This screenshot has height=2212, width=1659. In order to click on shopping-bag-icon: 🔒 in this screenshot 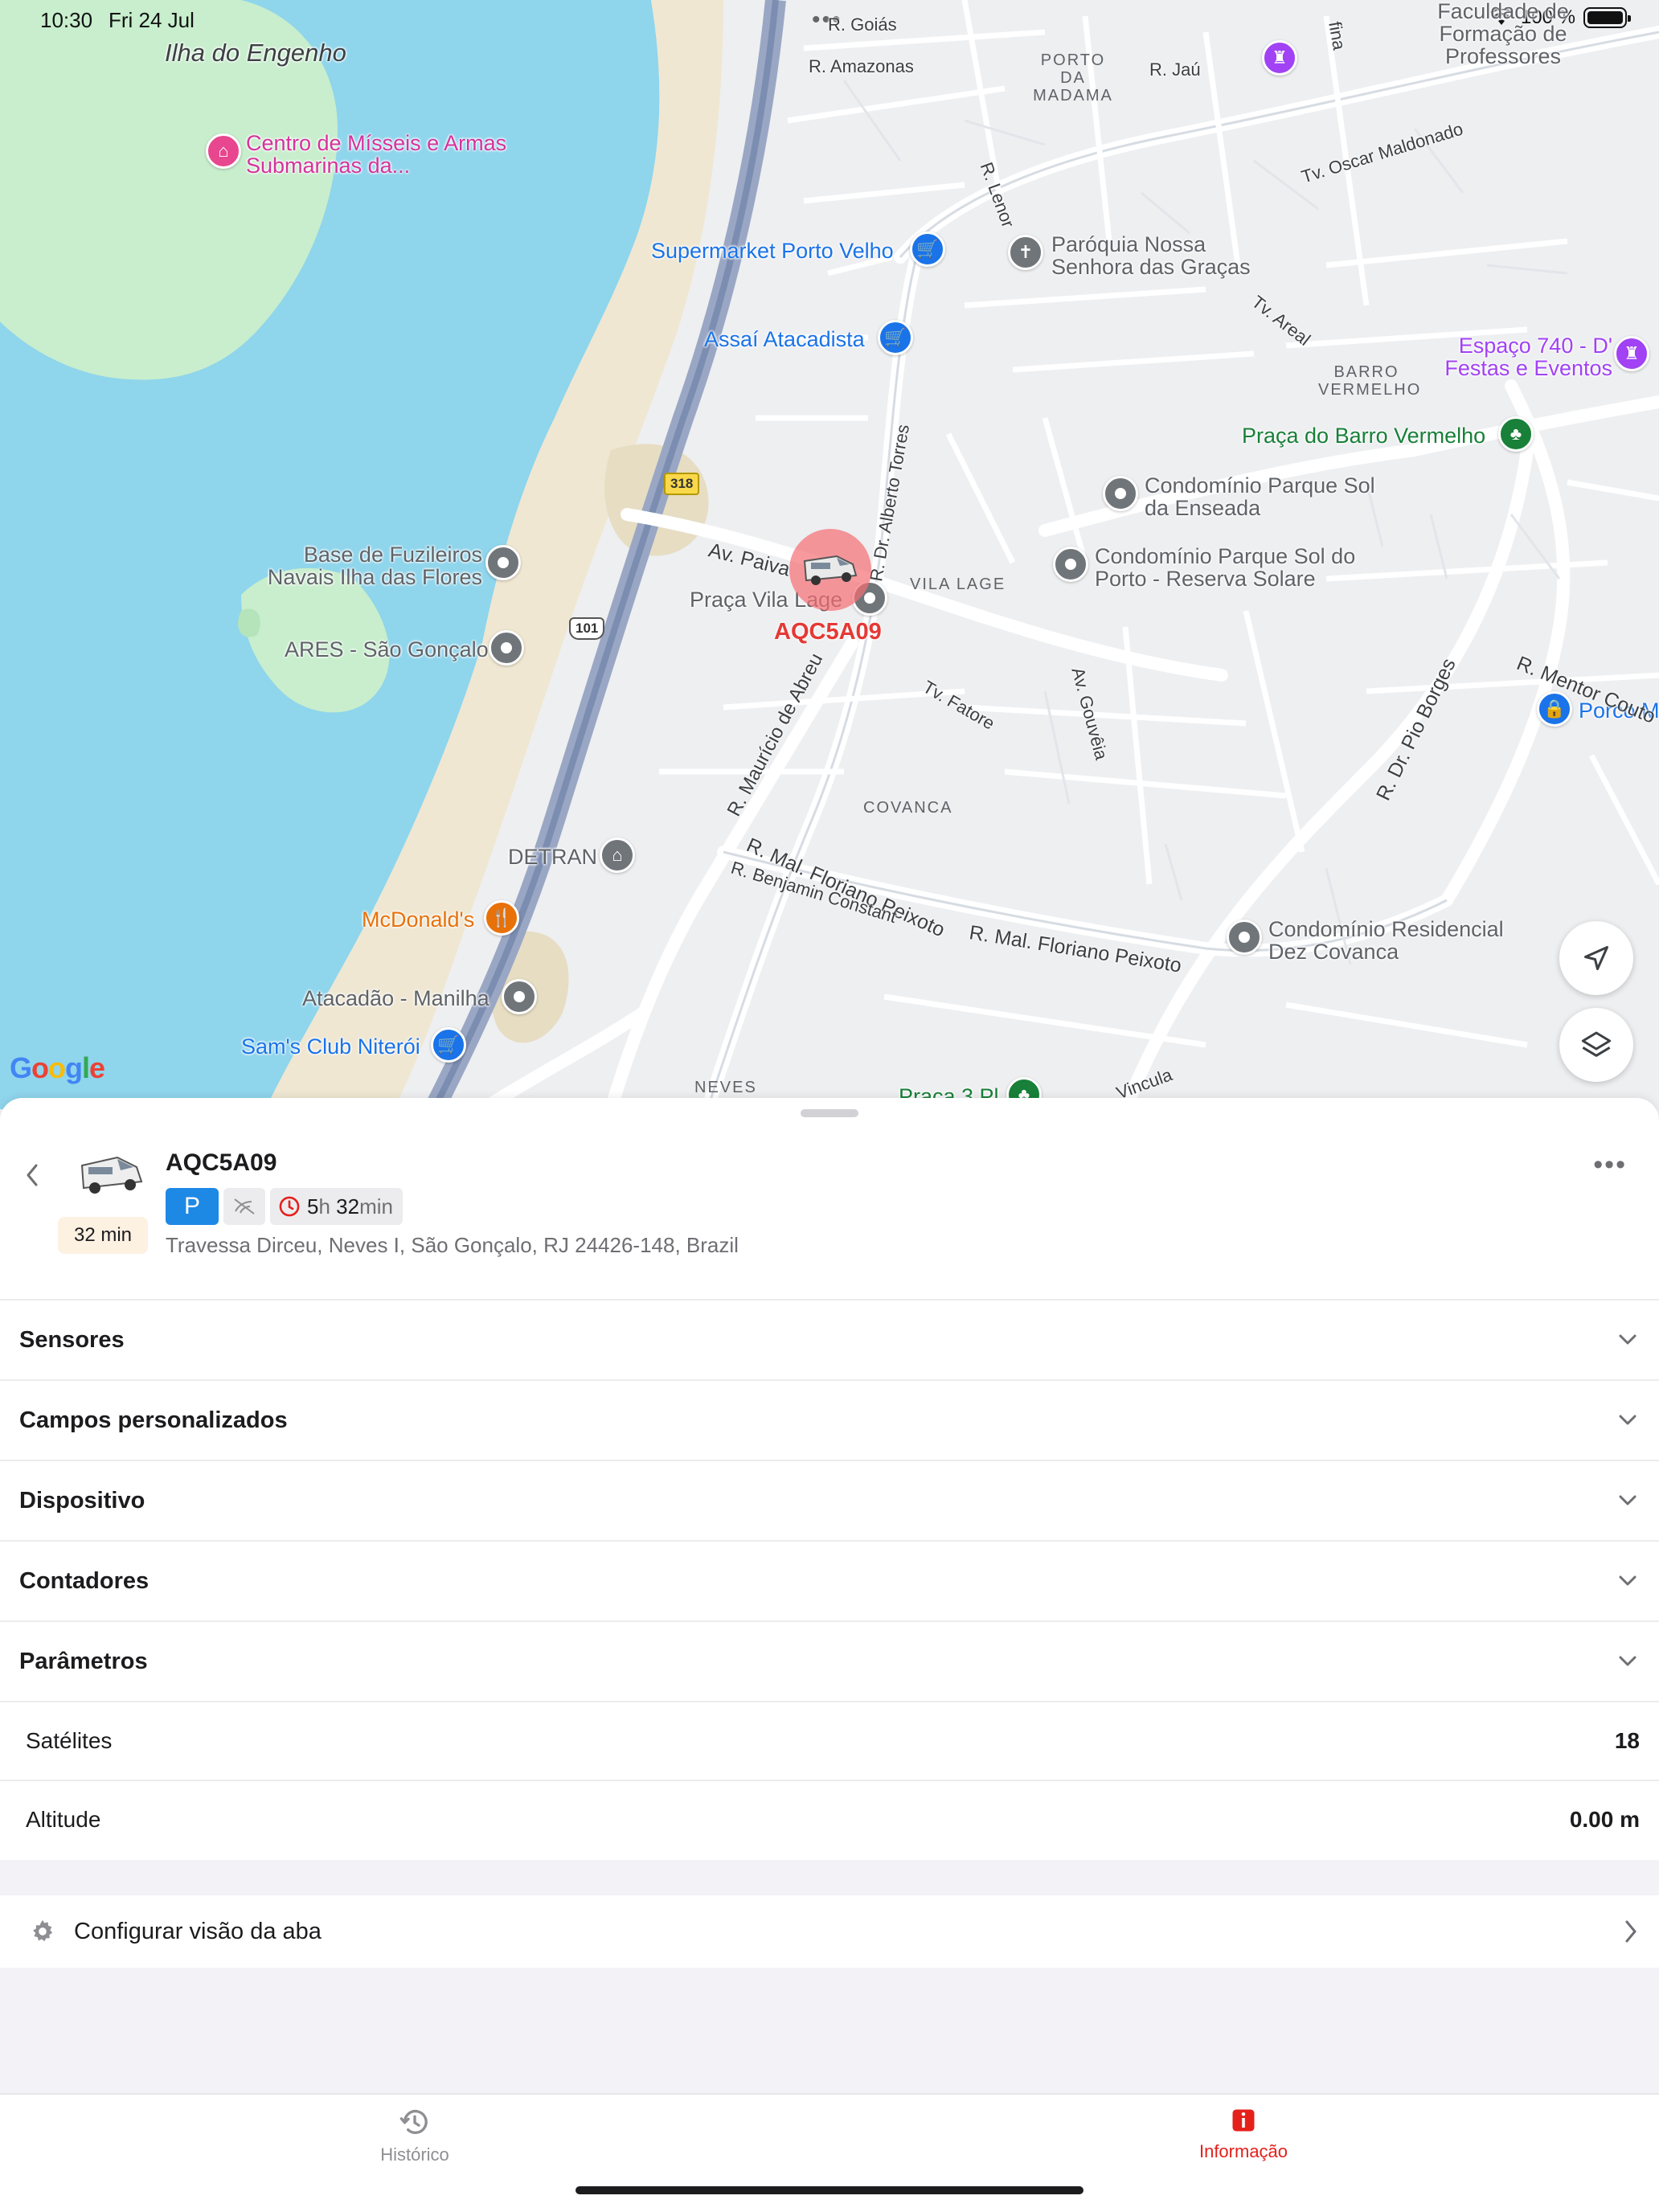, I will do `click(1554, 709)`.